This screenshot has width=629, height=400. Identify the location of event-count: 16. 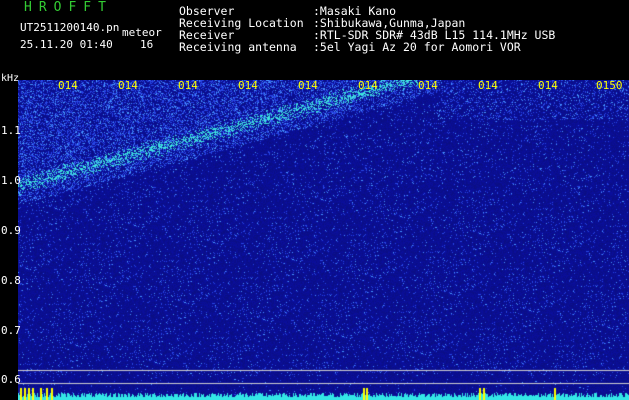
(147, 44).